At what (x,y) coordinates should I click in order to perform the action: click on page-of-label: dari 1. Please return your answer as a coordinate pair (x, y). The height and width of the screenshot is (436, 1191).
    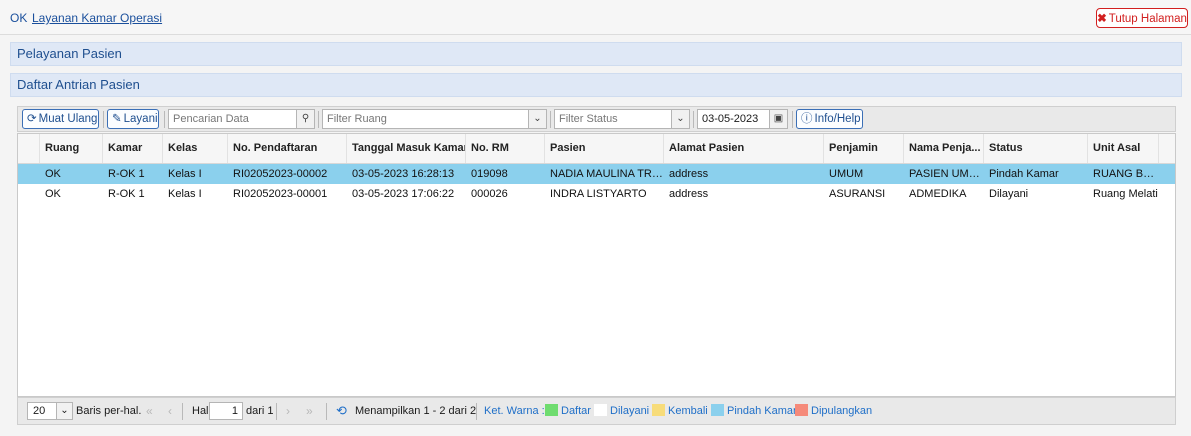
    Looking at the image, I should click on (260, 411).